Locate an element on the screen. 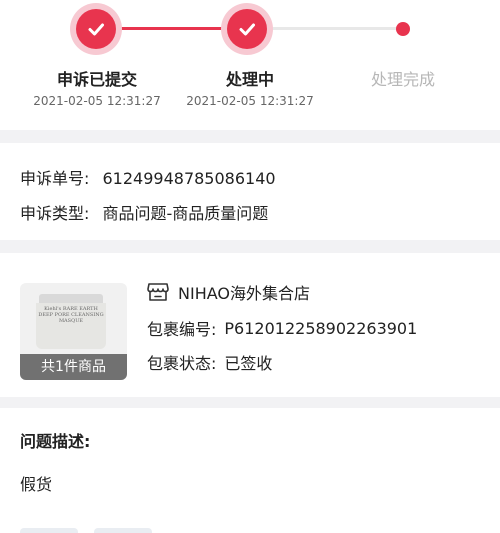  store-icon is located at coordinates (158, 292).